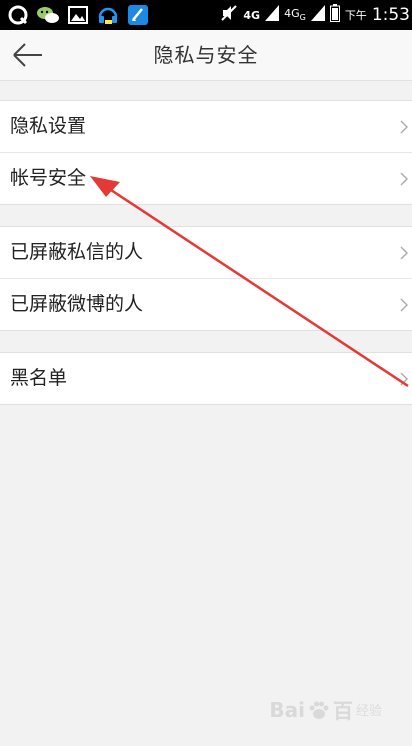 This screenshot has width=412, height=746. What do you see at coordinates (77, 252) in the screenshot?
I see `menu-item-label: 已屏蔽私信的人` at bounding box center [77, 252].